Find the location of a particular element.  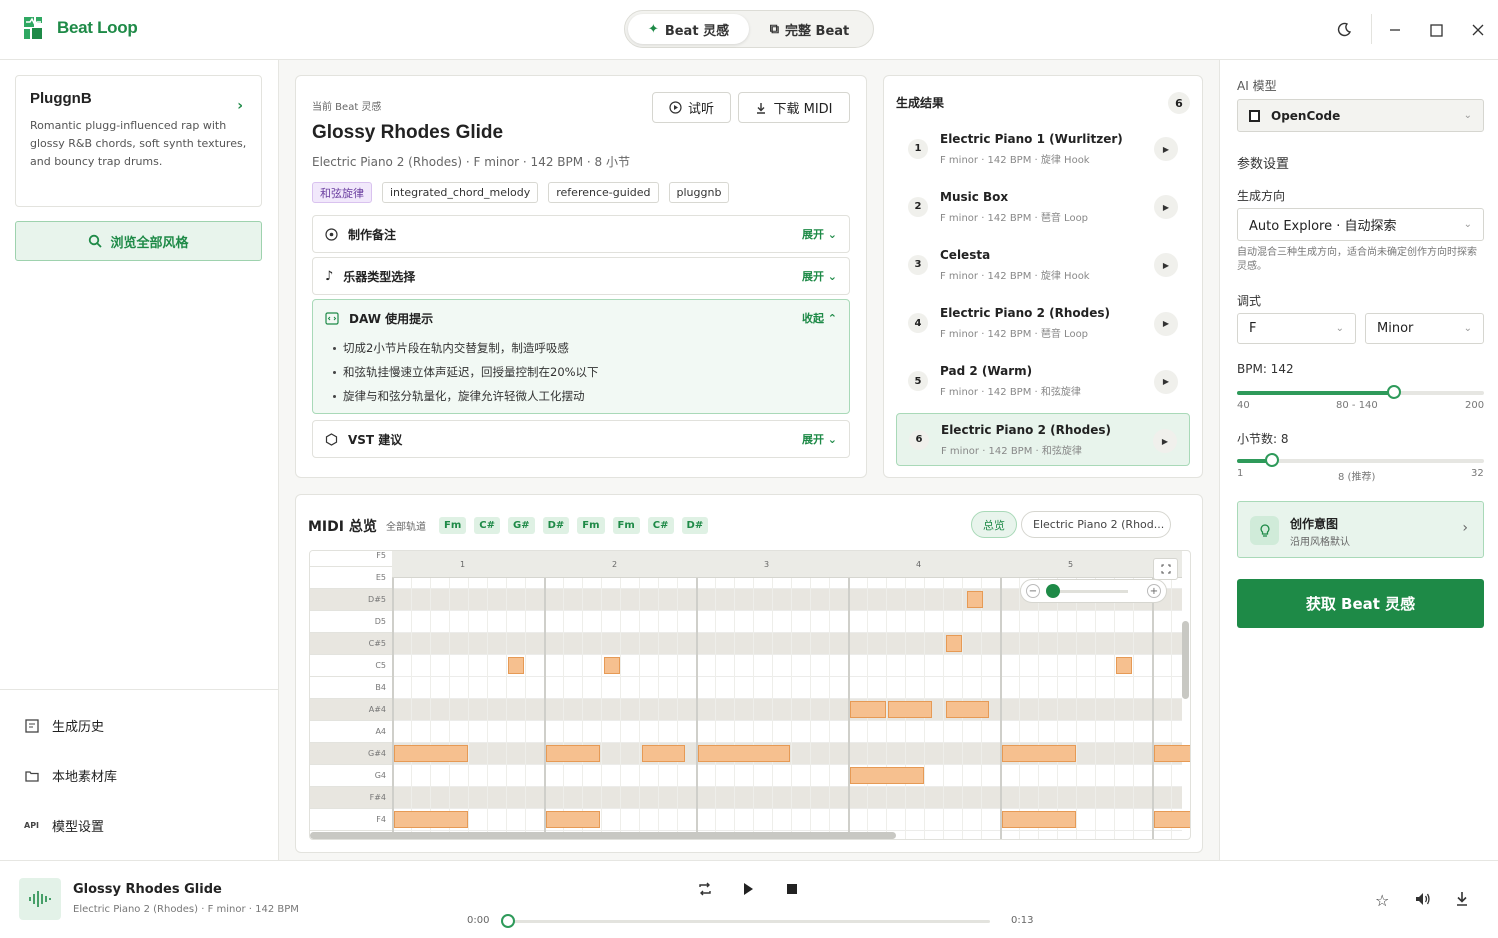

browse-styles-button: 浏览全部风格 is located at coordinates (138, 241).